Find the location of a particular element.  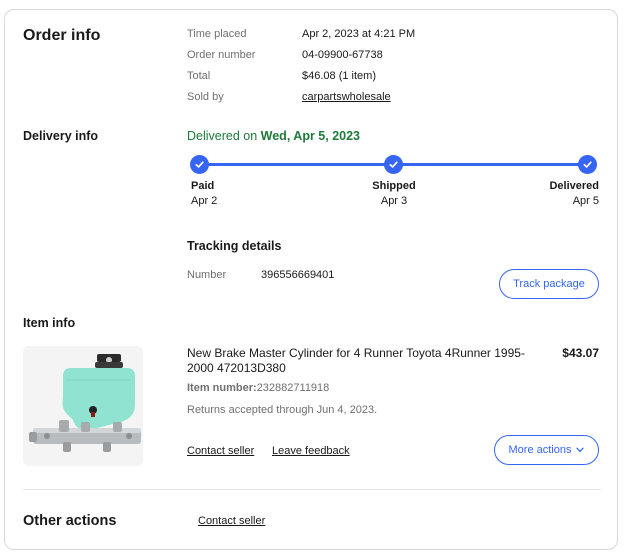

brake-master-cylinder-image is located at coordinates (85, 403).